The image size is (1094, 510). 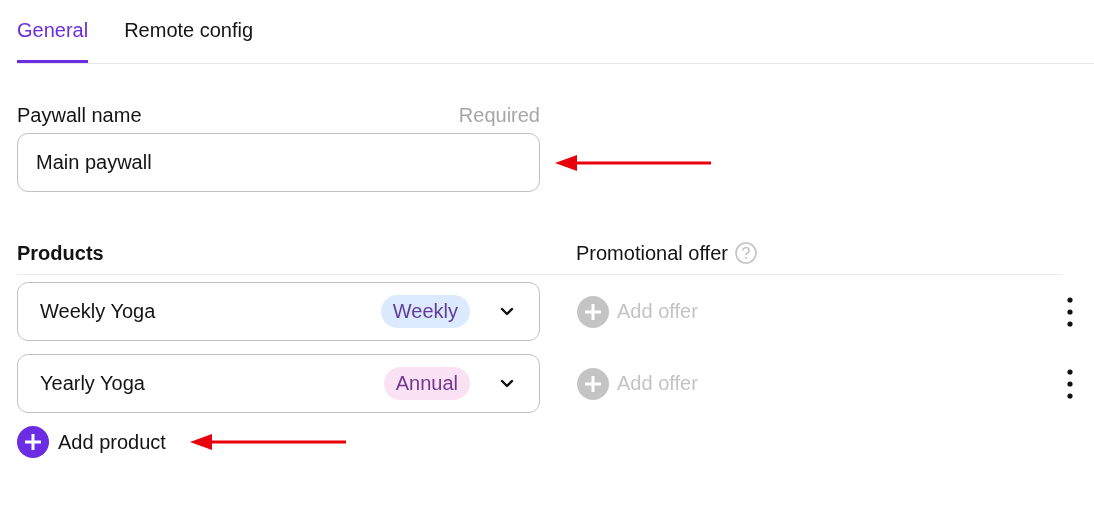 I want to click on section-heading: Products, so click(x=61, y=253).